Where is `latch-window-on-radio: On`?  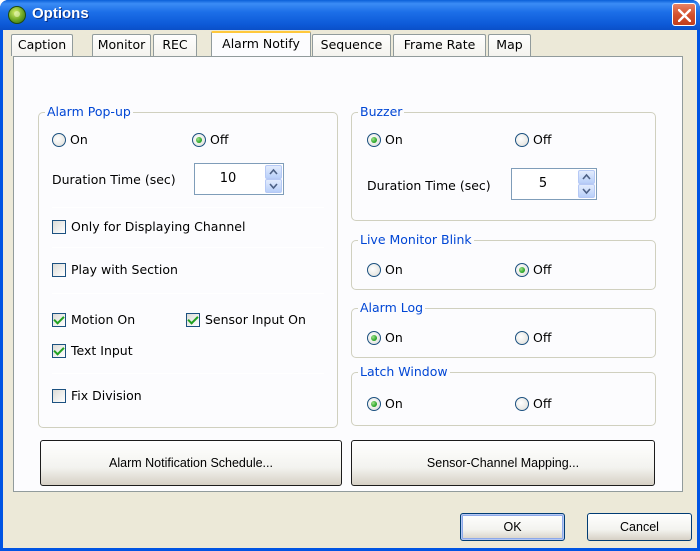 latch-window-on-radio: On is located at coordinates (385, 404).